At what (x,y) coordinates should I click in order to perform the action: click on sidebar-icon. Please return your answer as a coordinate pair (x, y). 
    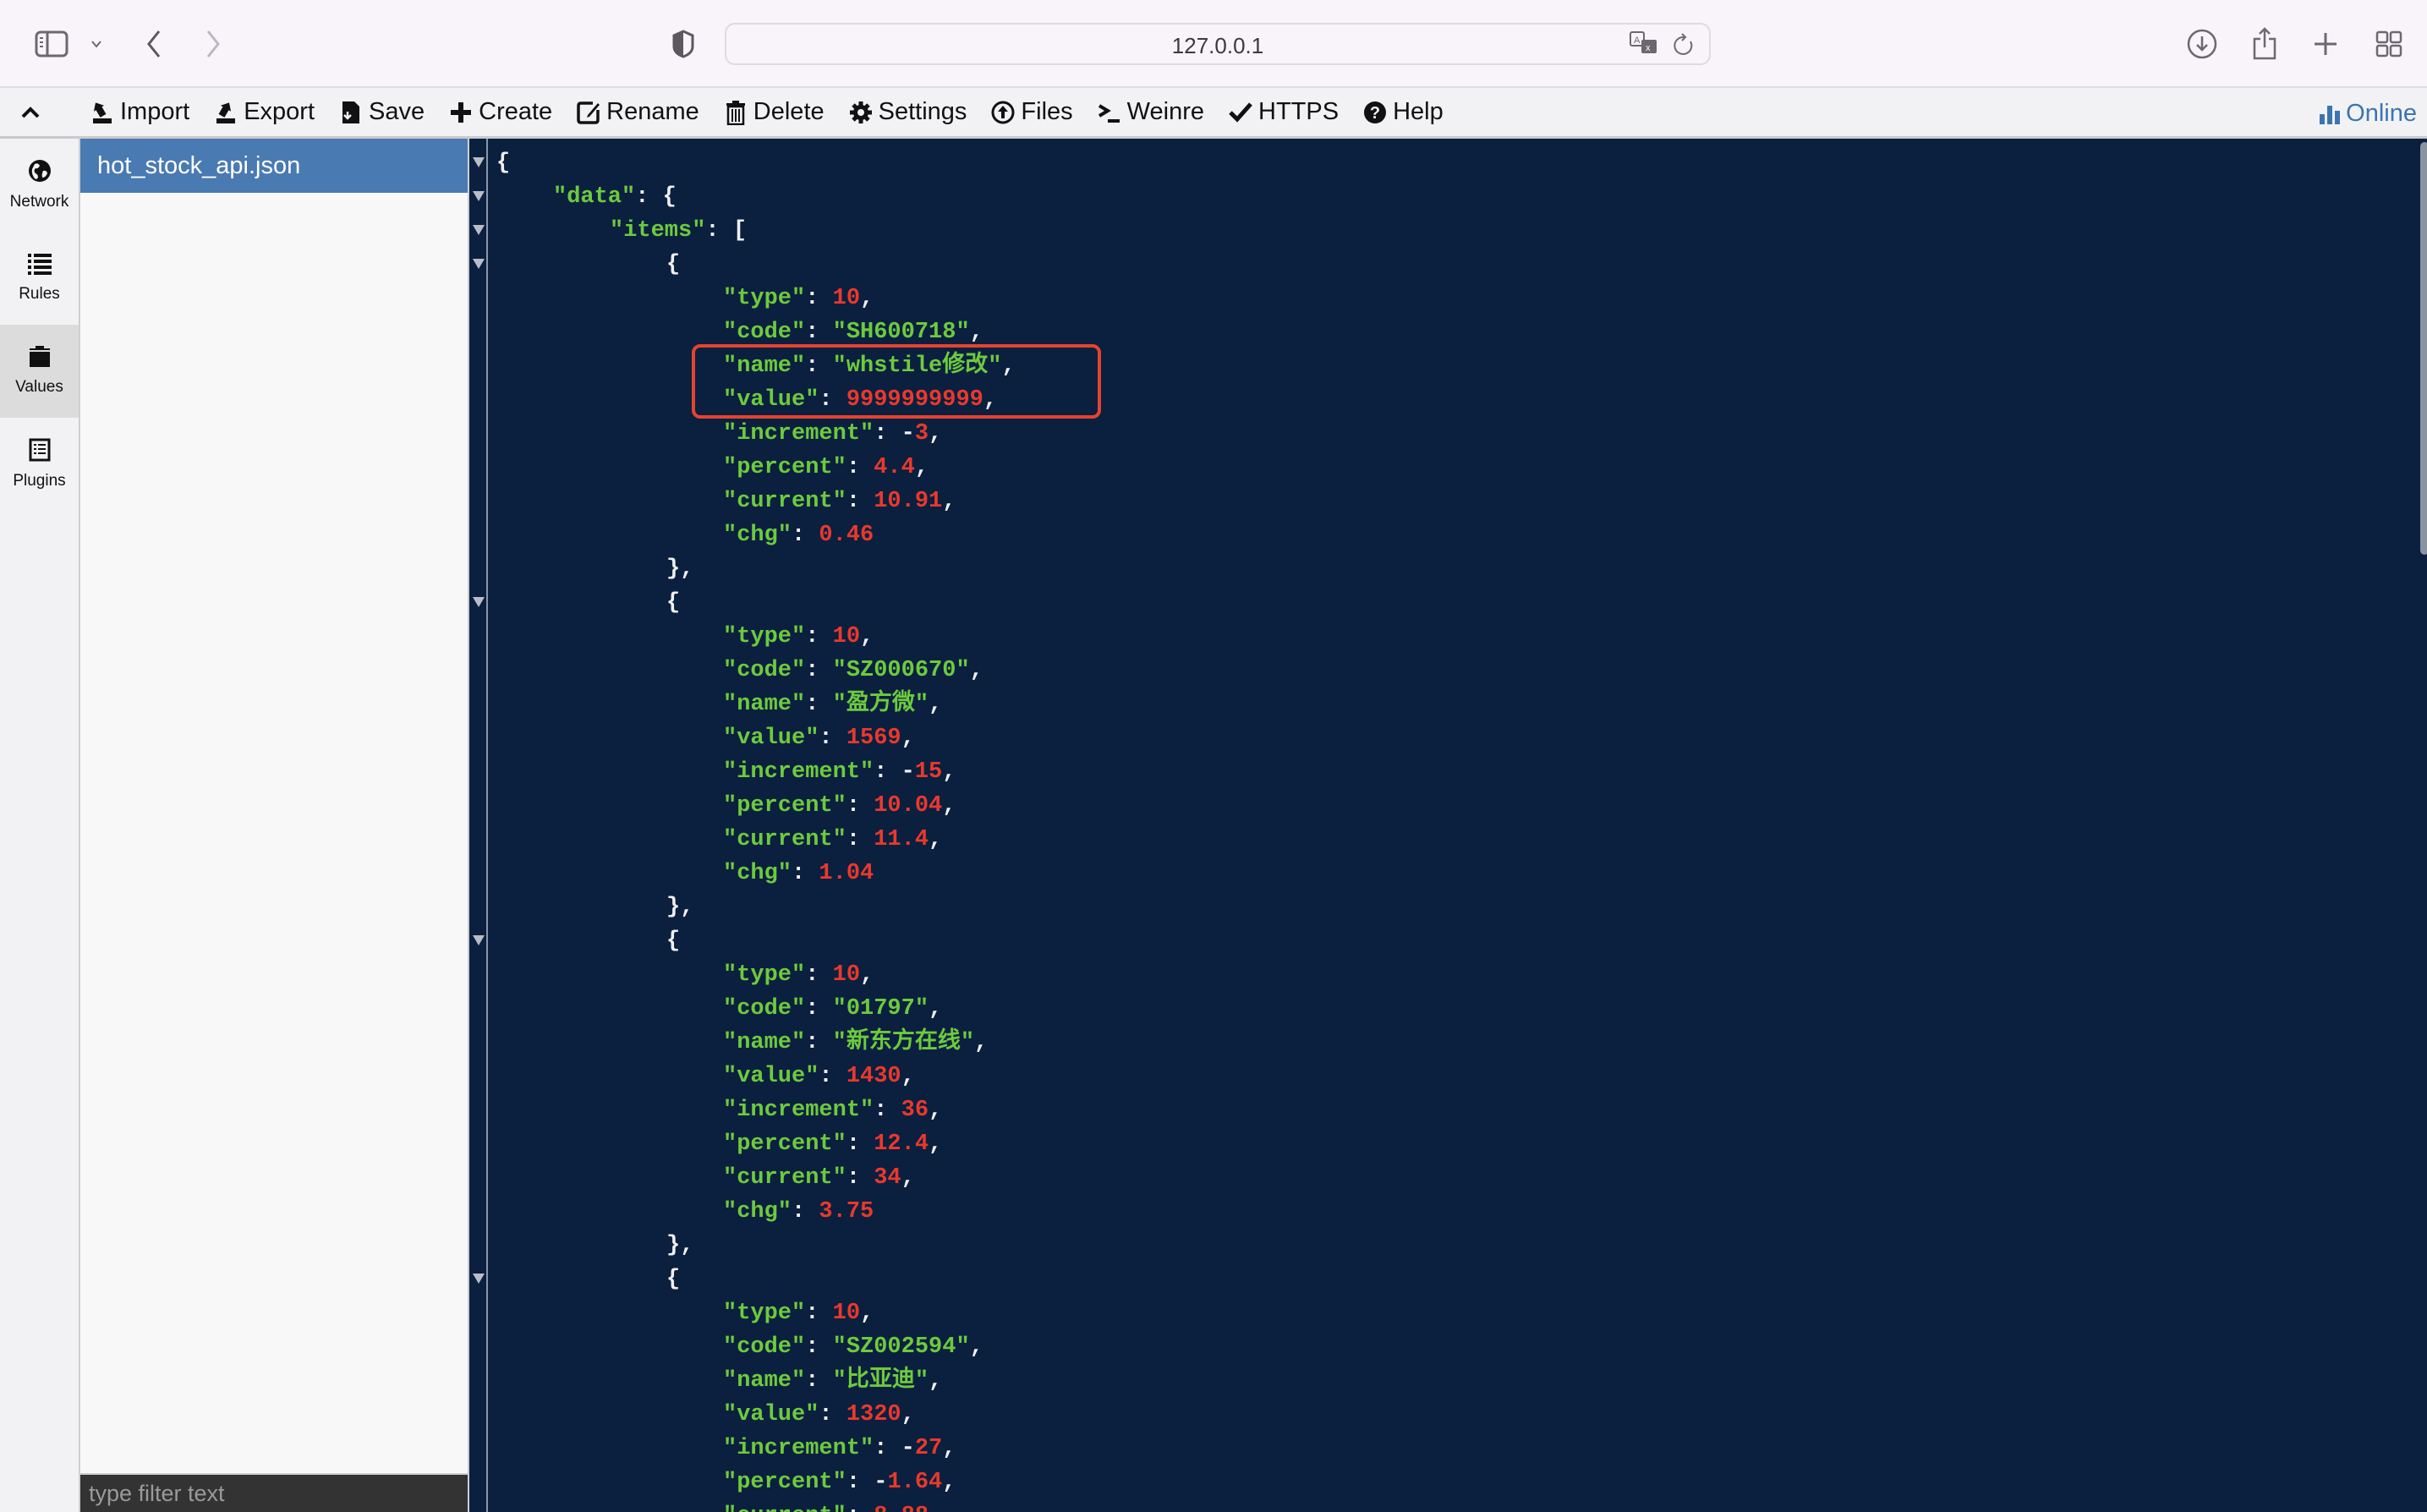
    Looking at the image, I should click on (51, 44).